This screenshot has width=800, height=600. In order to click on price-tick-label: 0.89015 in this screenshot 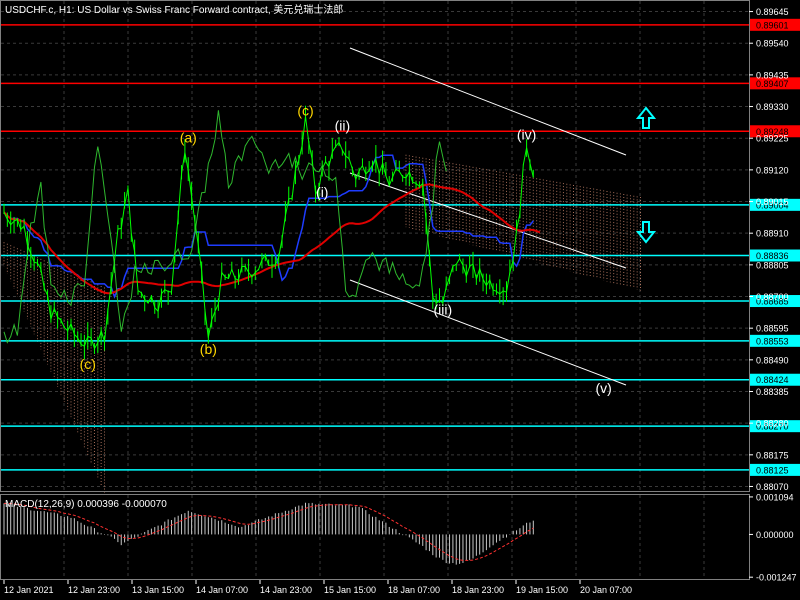, I will do `click(772, 202)`.